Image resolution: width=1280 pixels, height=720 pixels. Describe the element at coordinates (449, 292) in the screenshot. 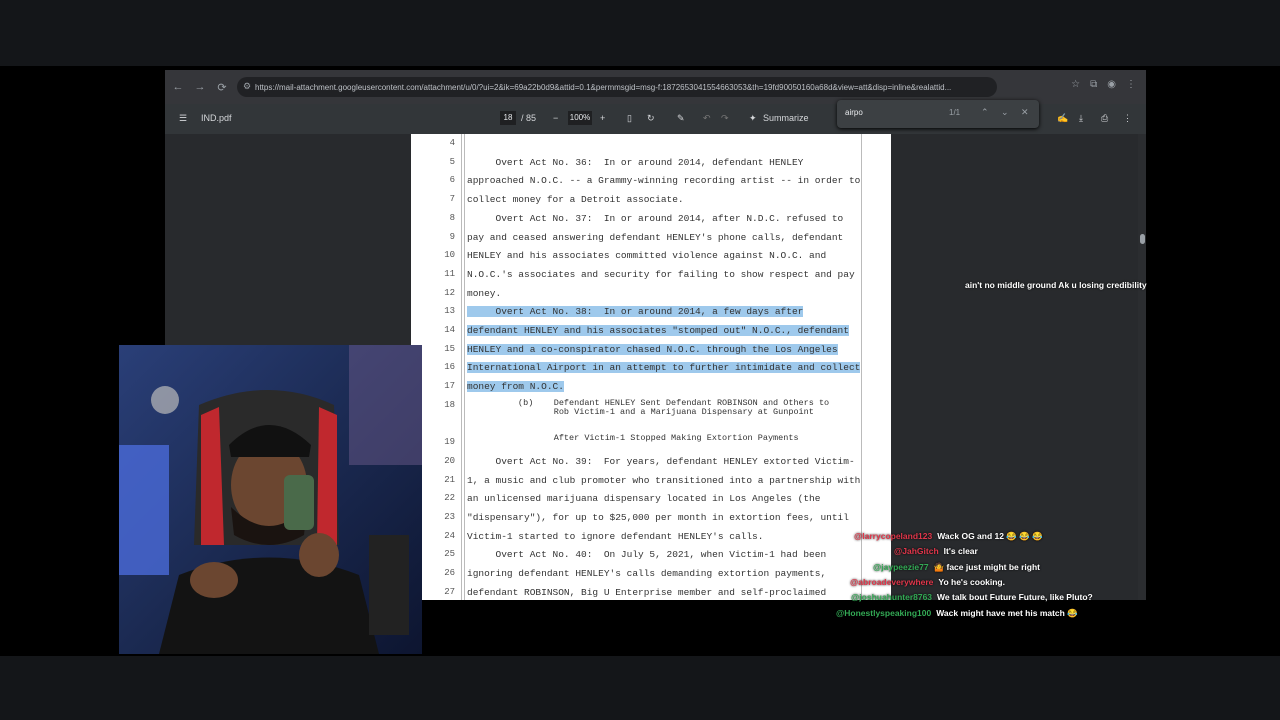

I see `line-number: 12` at that location.